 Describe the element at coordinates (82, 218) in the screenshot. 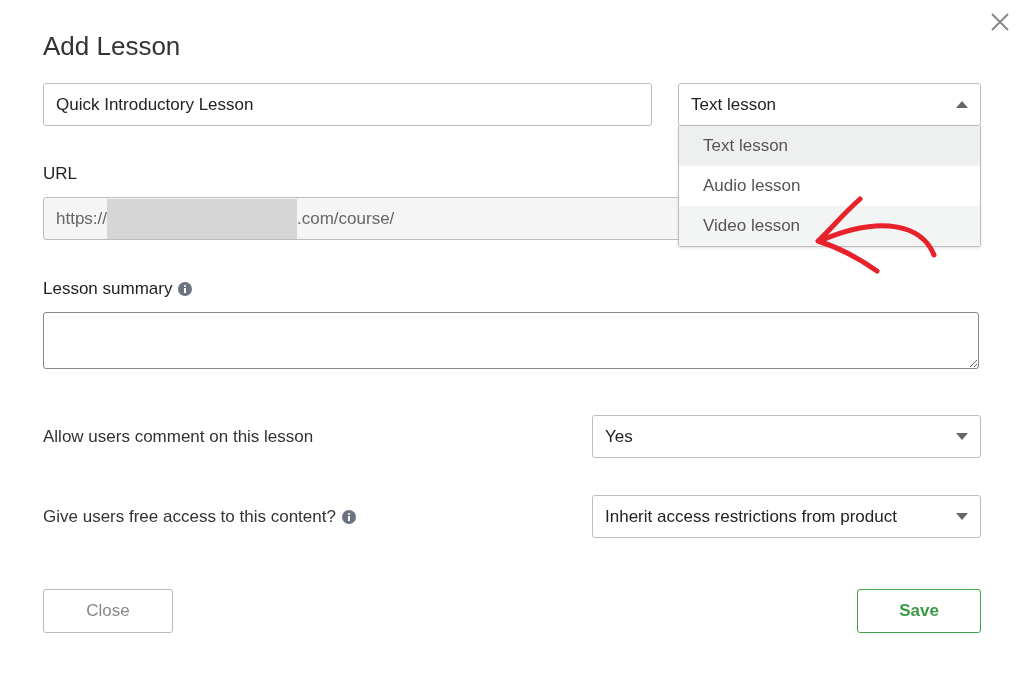

I see `url-prefix: https://` at that location.